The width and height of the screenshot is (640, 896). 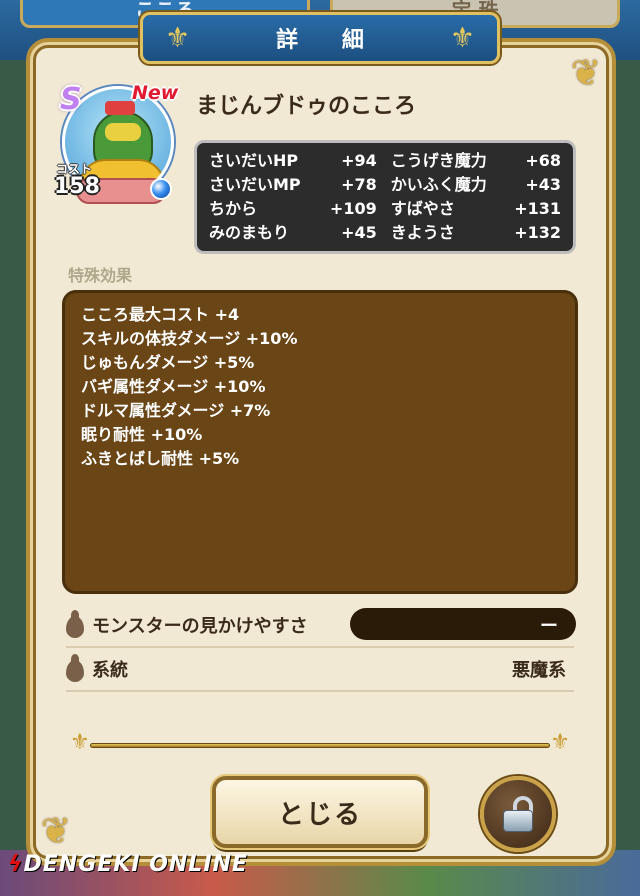 I want to click on effects-heading: 特殊効果, so click(x=100, y=275).